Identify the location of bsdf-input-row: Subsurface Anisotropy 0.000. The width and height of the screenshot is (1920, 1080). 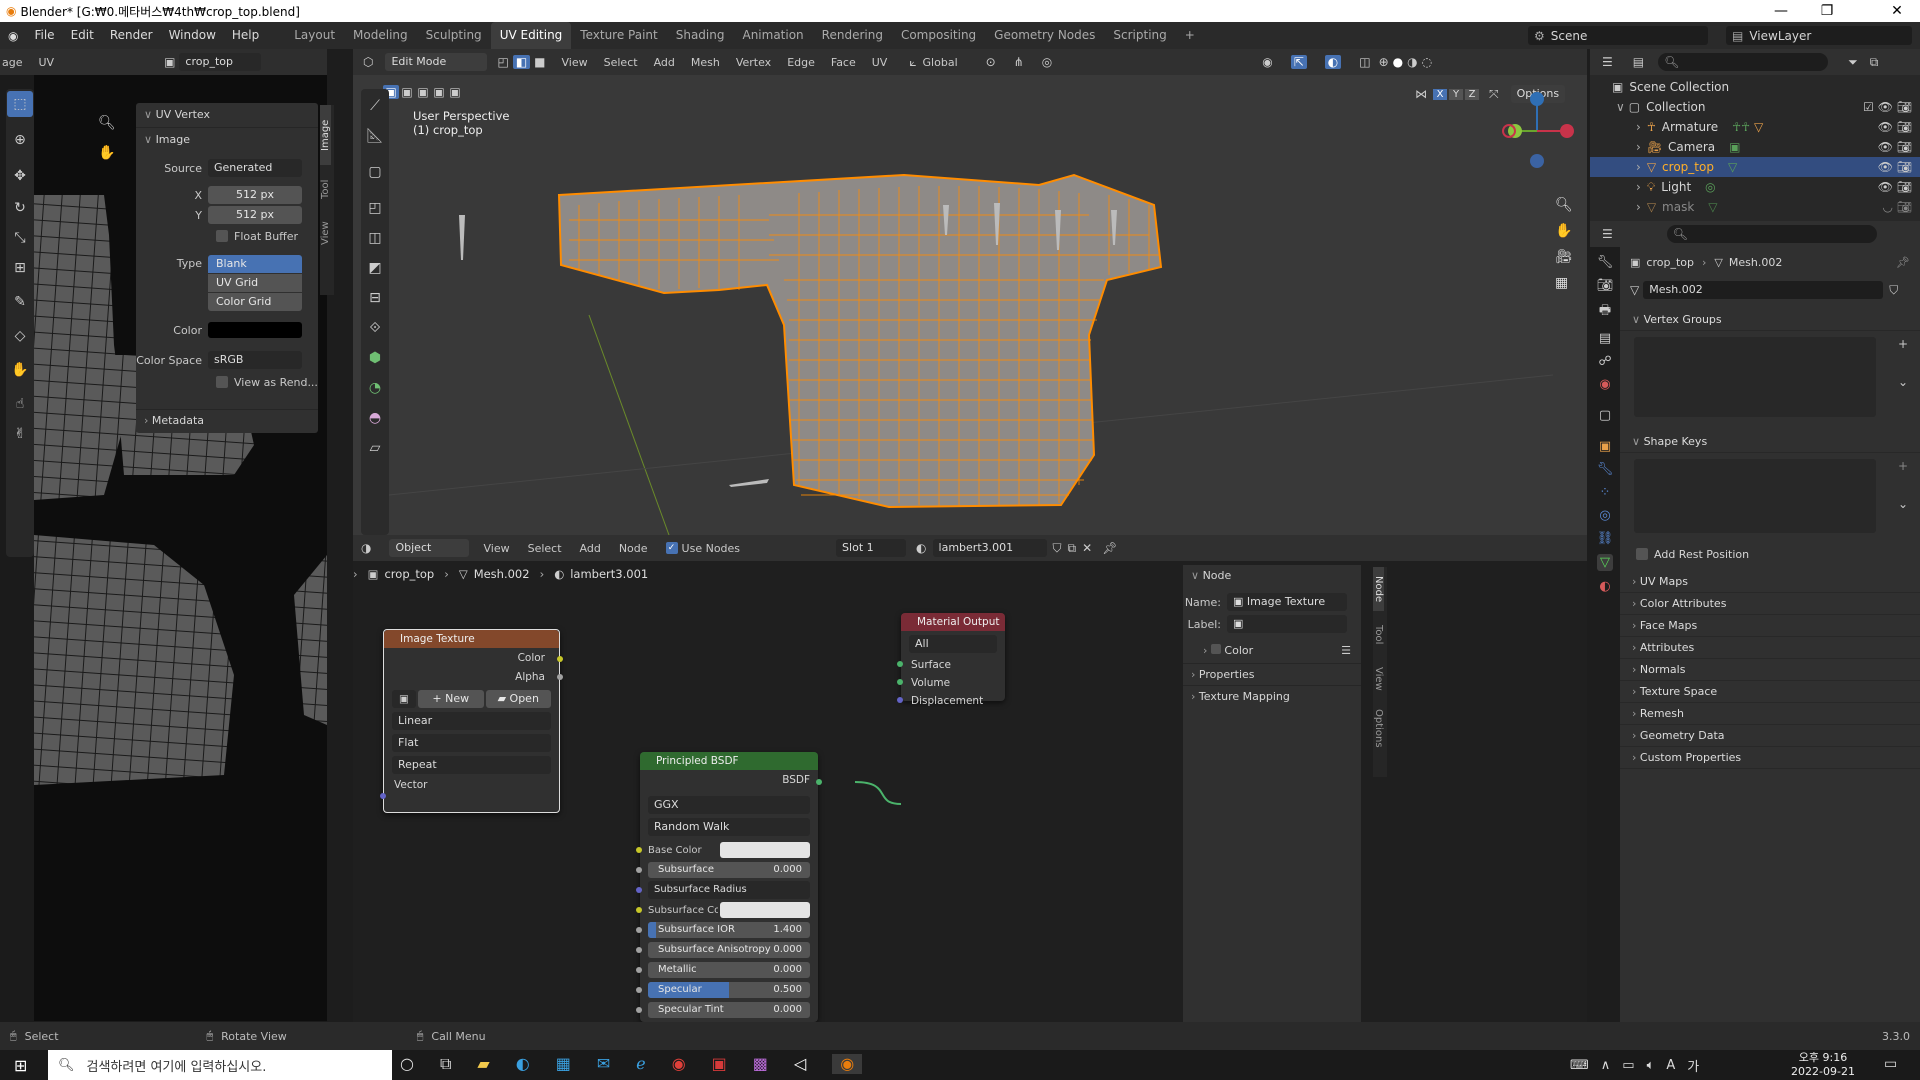
(727, 950).